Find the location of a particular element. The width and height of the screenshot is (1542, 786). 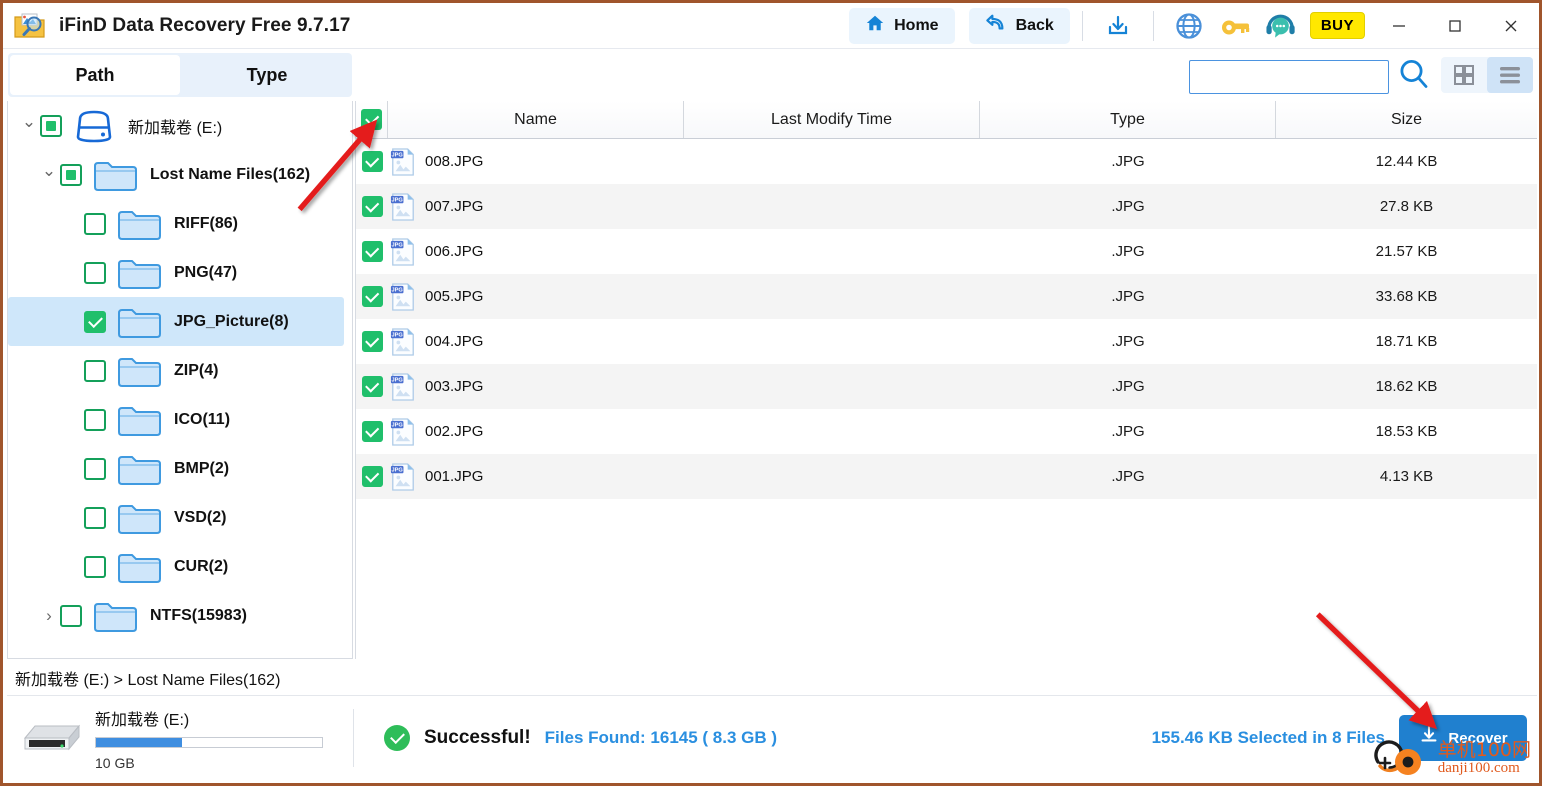

table-row: JPG 003.JPG .JPG 18.62 KB is located at coordinates (946, 386).